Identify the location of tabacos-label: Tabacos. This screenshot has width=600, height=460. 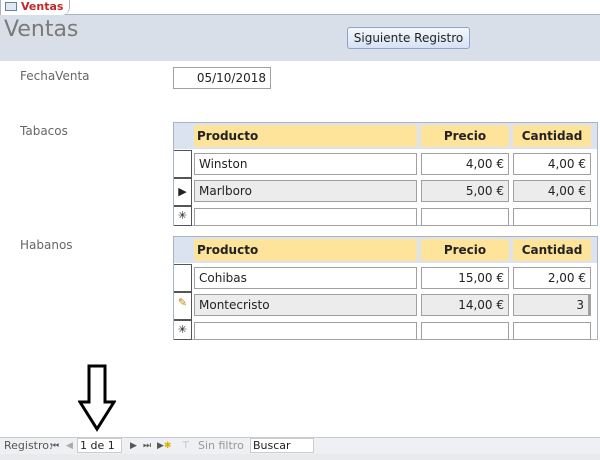
(44, 131).